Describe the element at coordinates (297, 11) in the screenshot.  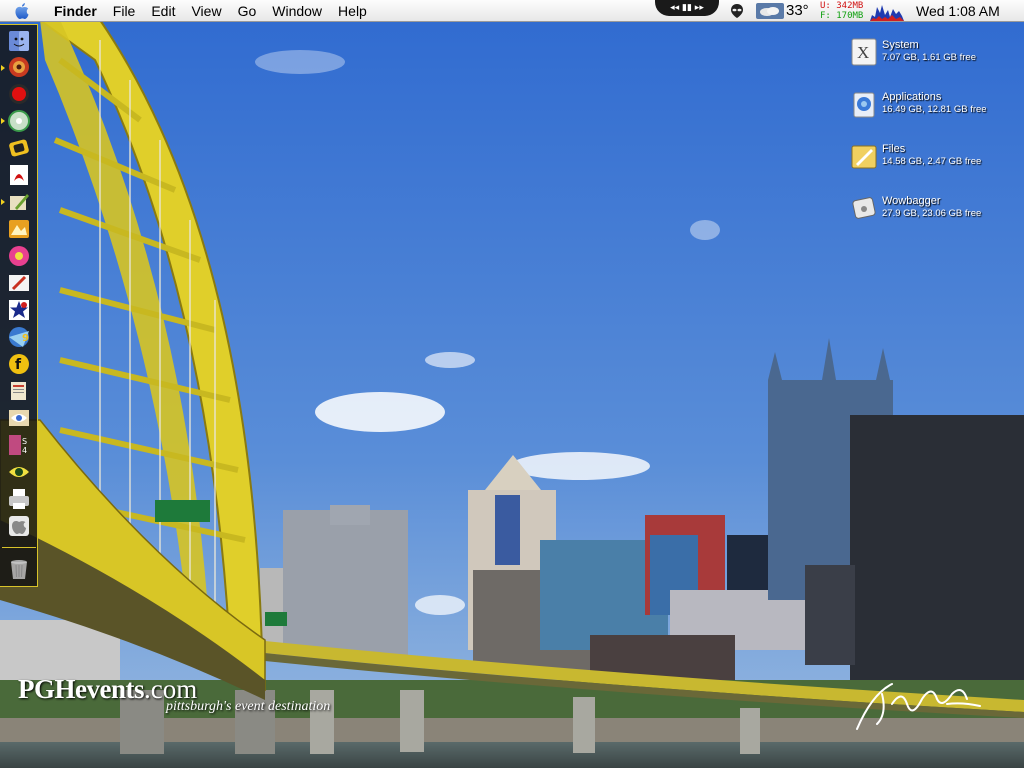
I see `menu-window: Window` at that location.